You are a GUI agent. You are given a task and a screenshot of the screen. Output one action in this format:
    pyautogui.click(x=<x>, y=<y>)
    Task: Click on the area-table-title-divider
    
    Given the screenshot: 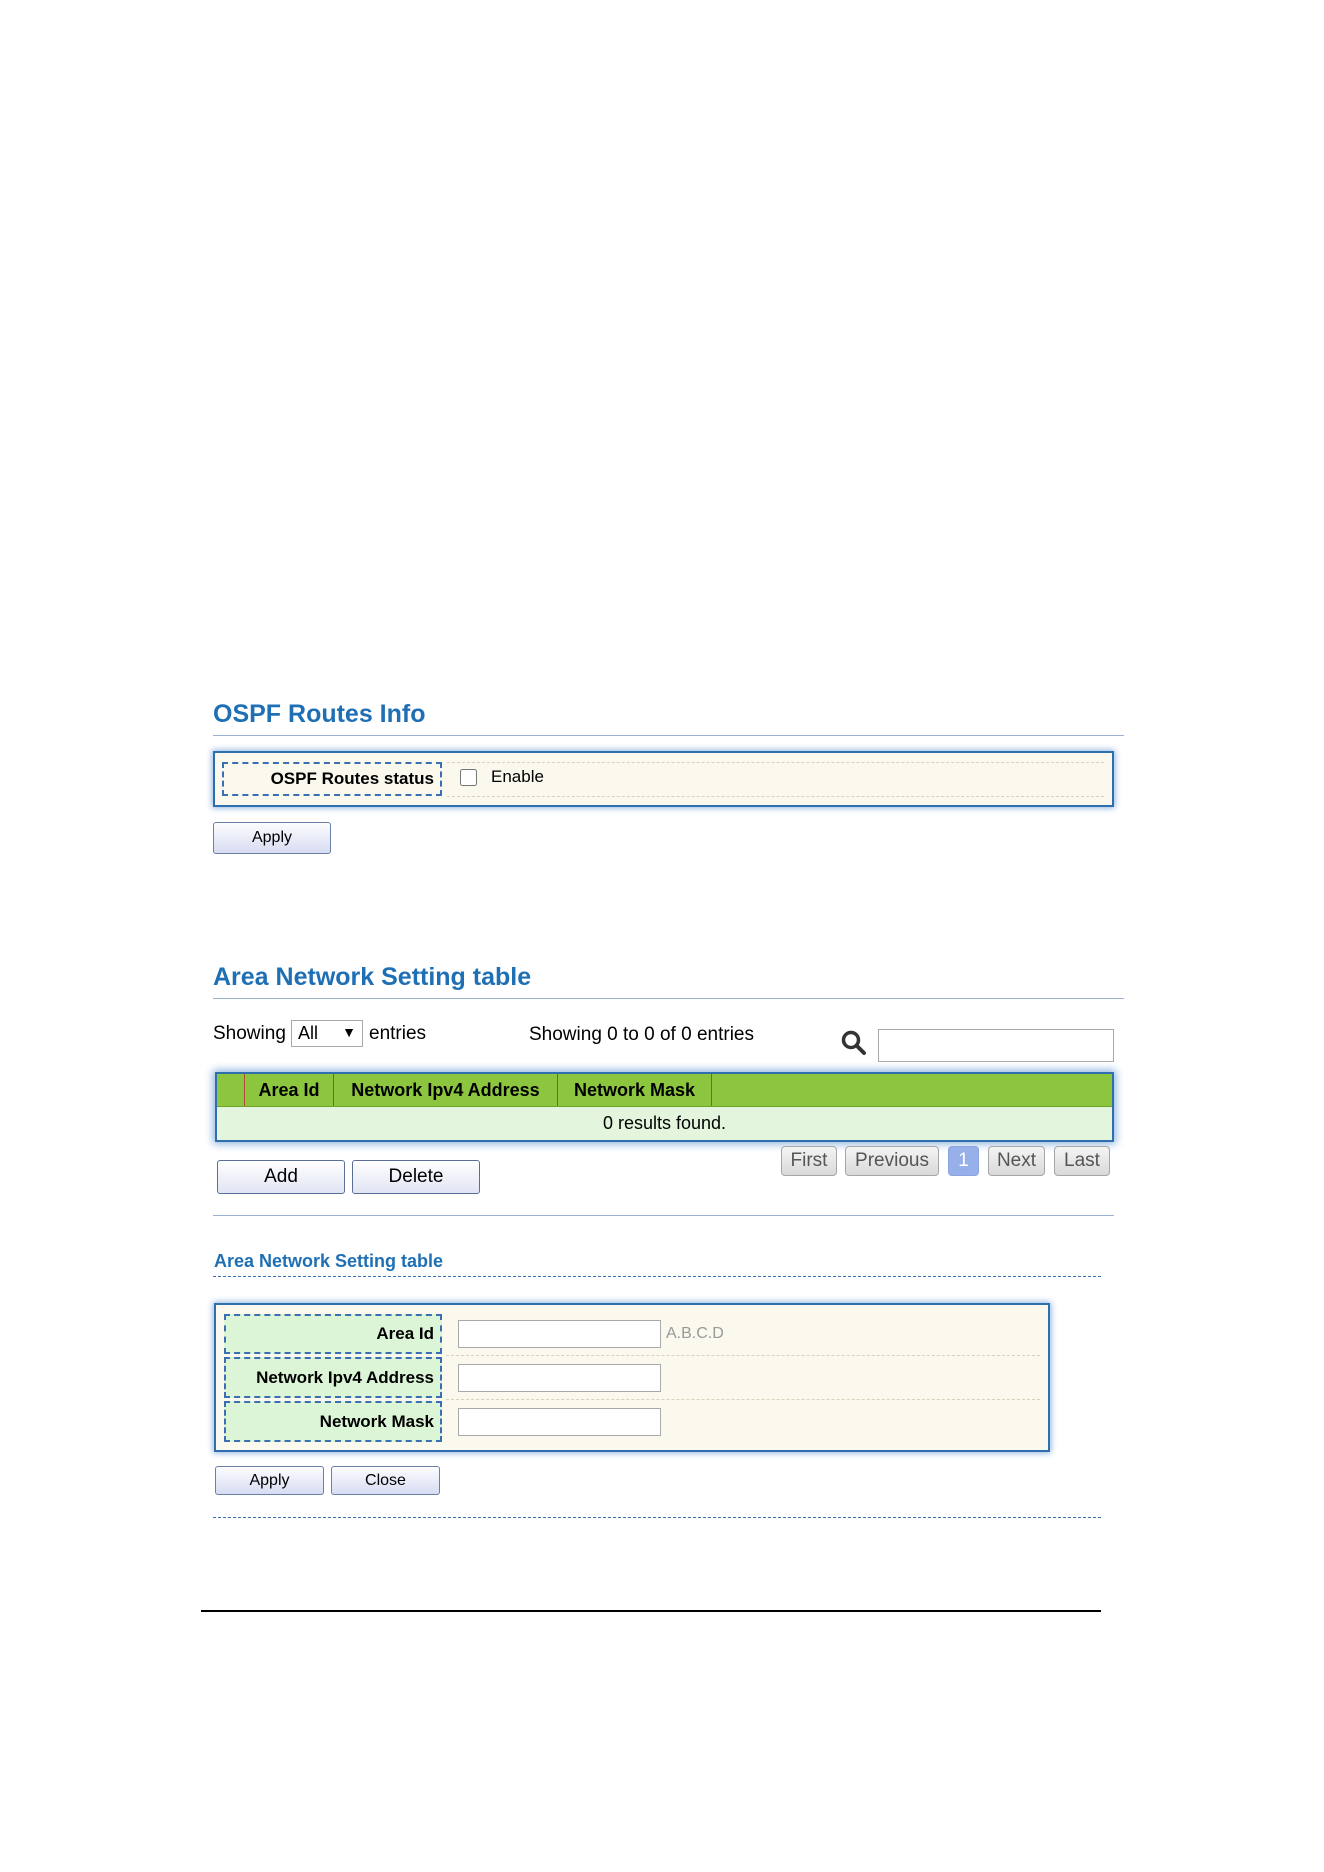 What is the action you would take?
    pyautogui.click(x=668, y=998)
    